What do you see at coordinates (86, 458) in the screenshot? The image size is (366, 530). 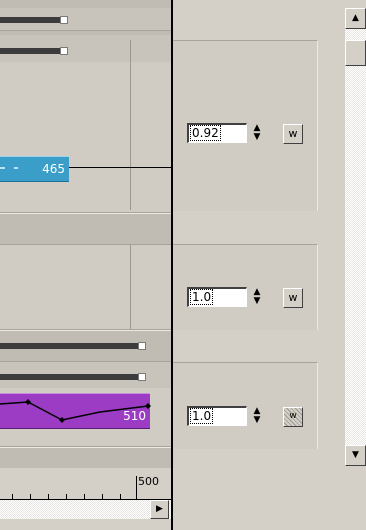 I see `track-4-header` at bounding box center [86, 458].